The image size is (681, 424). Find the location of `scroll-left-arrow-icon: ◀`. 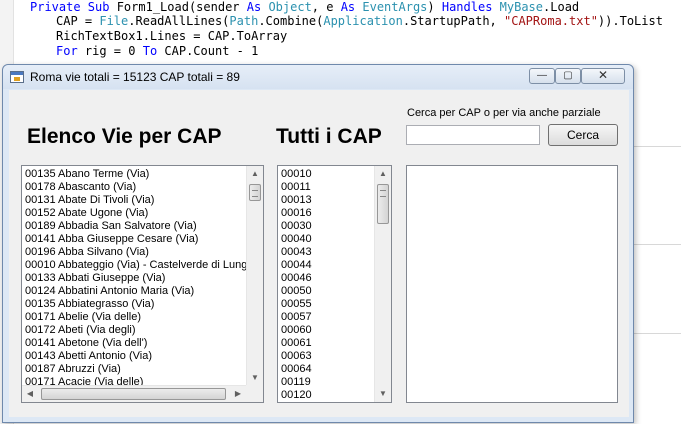

scroll-left-arrow-icon: ◀ is located at coordinates (30, 394).